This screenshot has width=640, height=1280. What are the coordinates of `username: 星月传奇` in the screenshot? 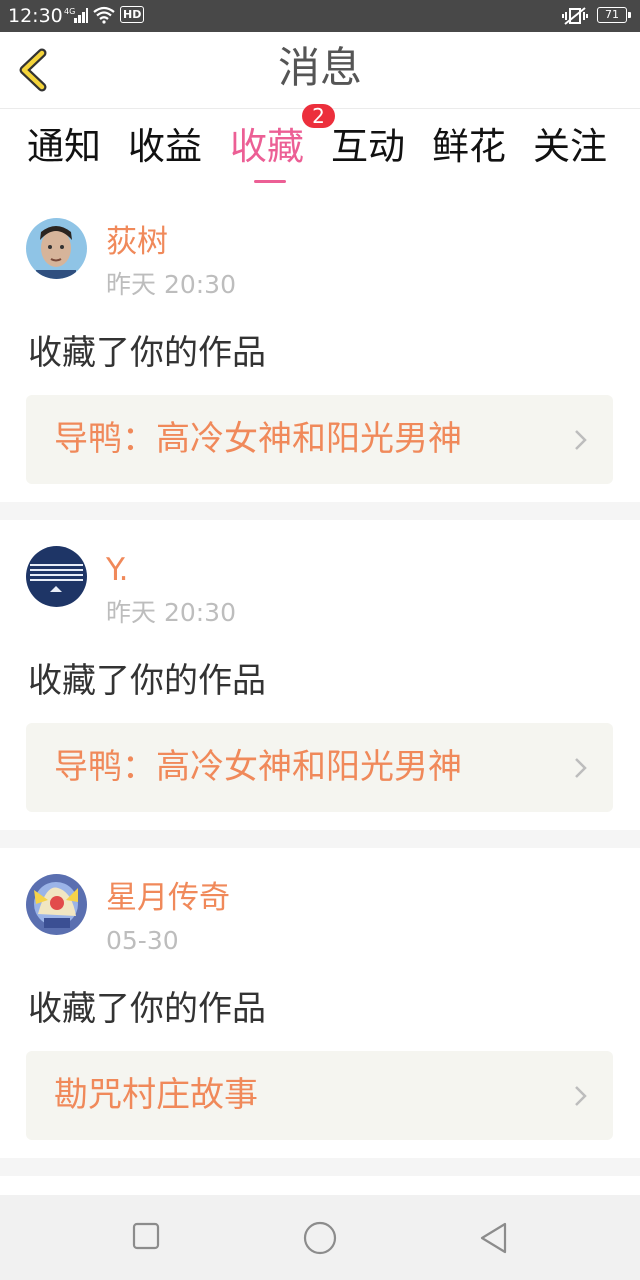 It's located at (168, 898).